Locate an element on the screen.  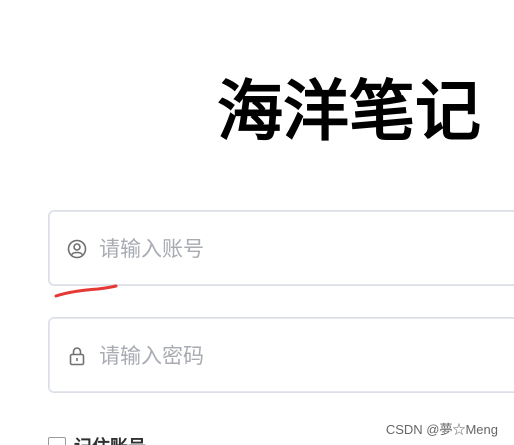
app-title: 海洋笔记 is located at coordinates (349, 111).